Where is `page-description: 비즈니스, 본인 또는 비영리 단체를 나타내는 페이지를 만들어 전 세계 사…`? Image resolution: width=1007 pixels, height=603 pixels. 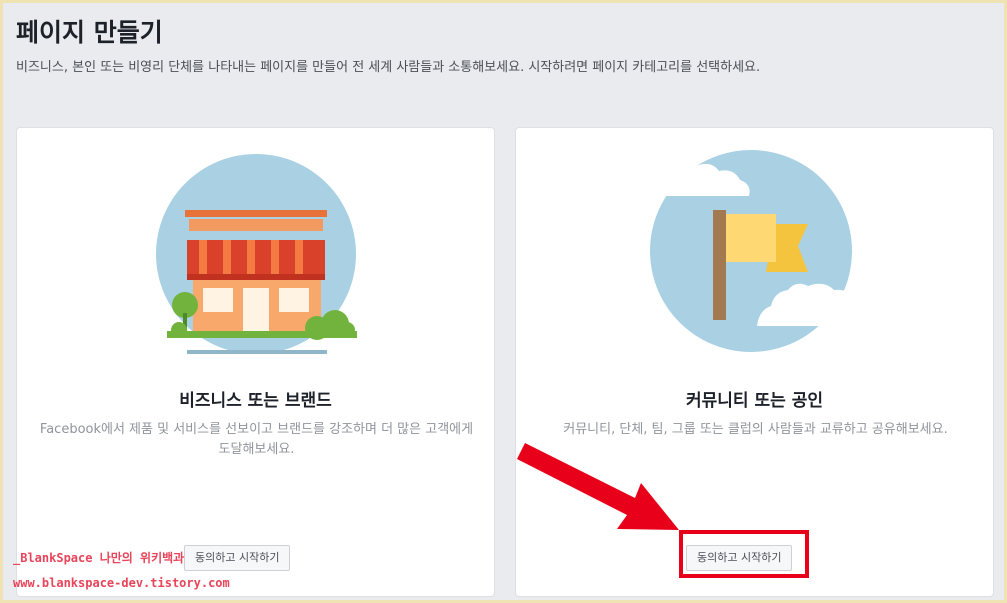
page-description: 비즈니스, 본인 또는 비영리 단체를 나타내는 페이지를 만들어 전 세계 사… is located at coordinates (388, 67).